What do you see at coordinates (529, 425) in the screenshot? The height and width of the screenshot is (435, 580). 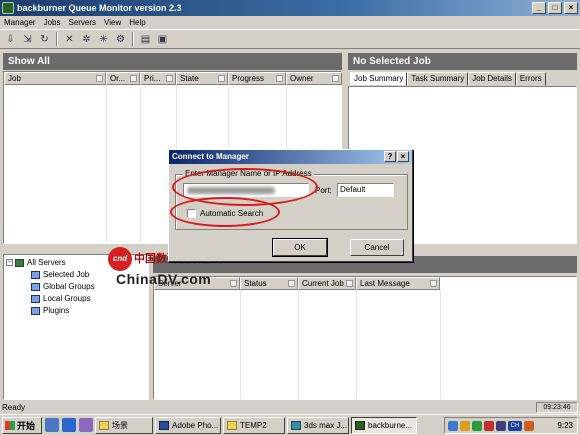 I see `ime-icon` at bounding box center [529, 425].